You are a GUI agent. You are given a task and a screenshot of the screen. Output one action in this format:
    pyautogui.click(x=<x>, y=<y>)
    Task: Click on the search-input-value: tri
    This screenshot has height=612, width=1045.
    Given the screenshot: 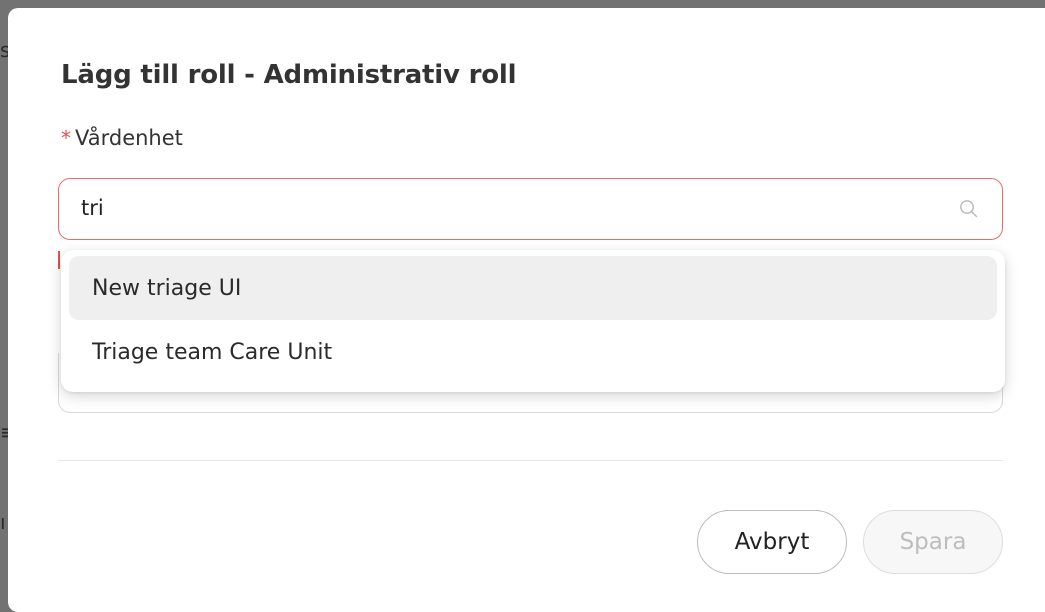 What is the action you would take?
    pyautogui.click(x=92, y=208)
    